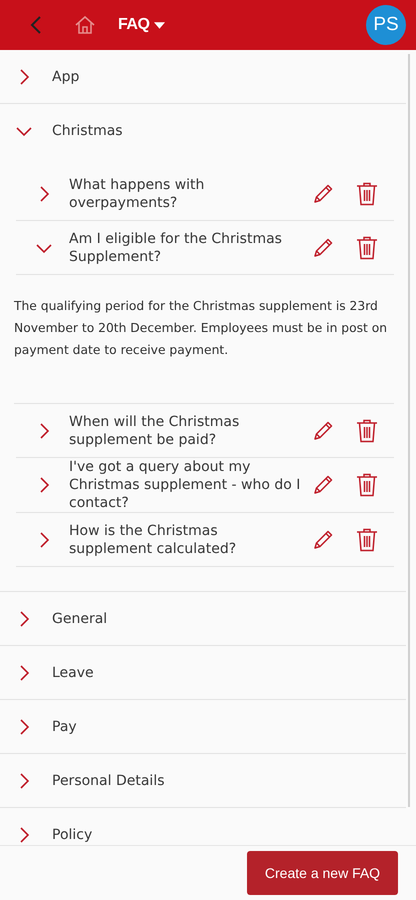 The height and width of the screenshot is (900, 416). What do you see at coordinates (142, 25) in the screenshot?
I see `faq-menu: FAQ` at bounding box center [142, 25].